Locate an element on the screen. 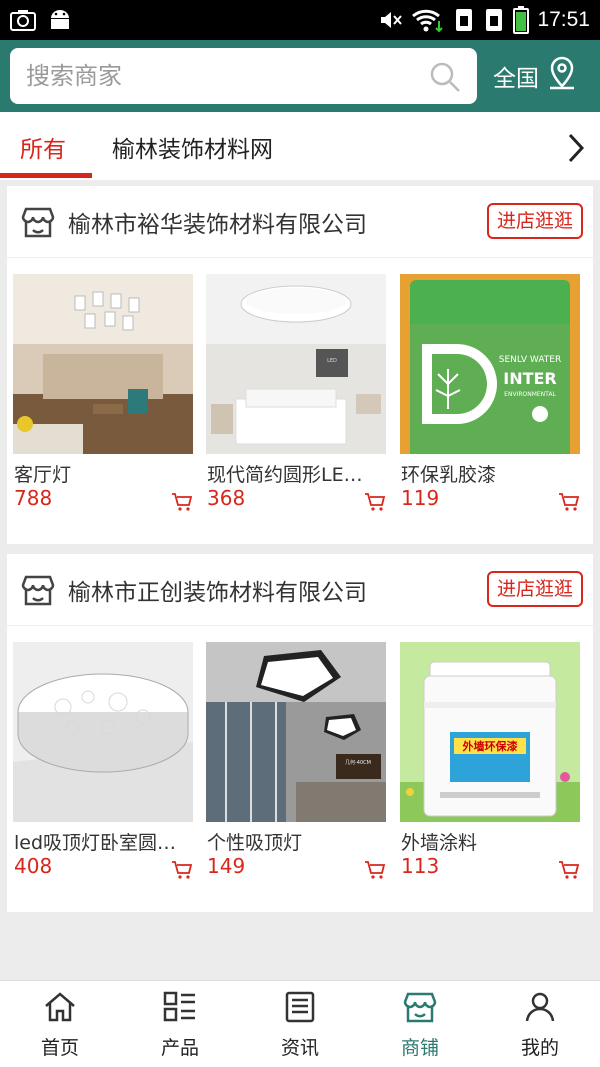 This screenshot has width=600, height=1067. svg-text: SENLV WATER is located at coordinates (530, 360).